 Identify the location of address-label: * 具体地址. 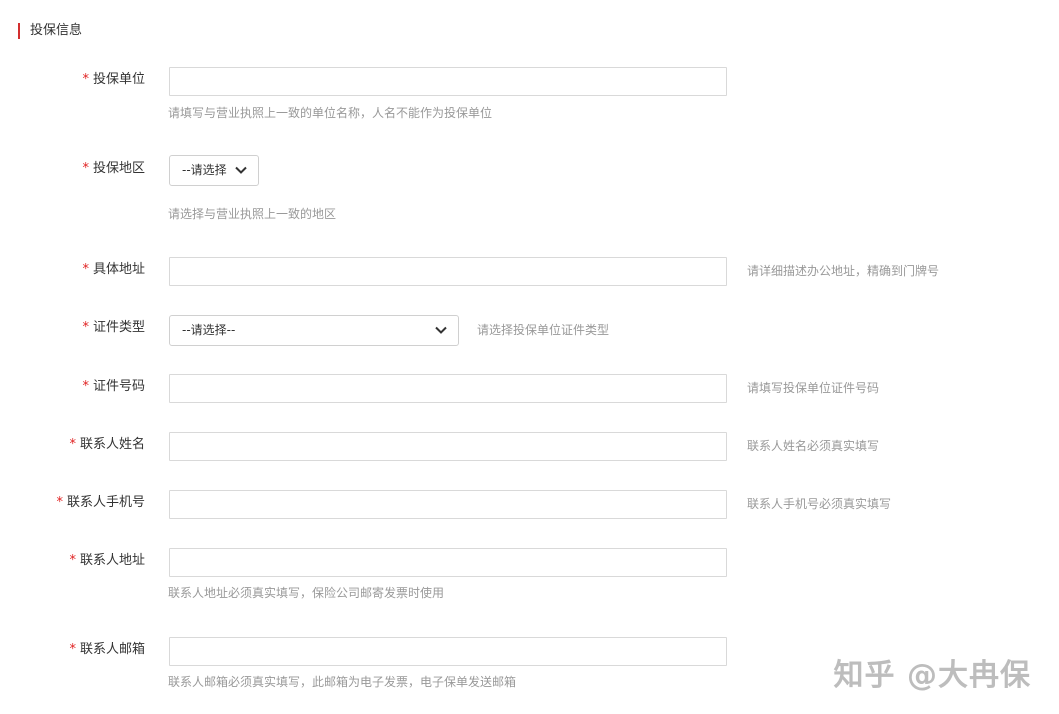
(113, 269).